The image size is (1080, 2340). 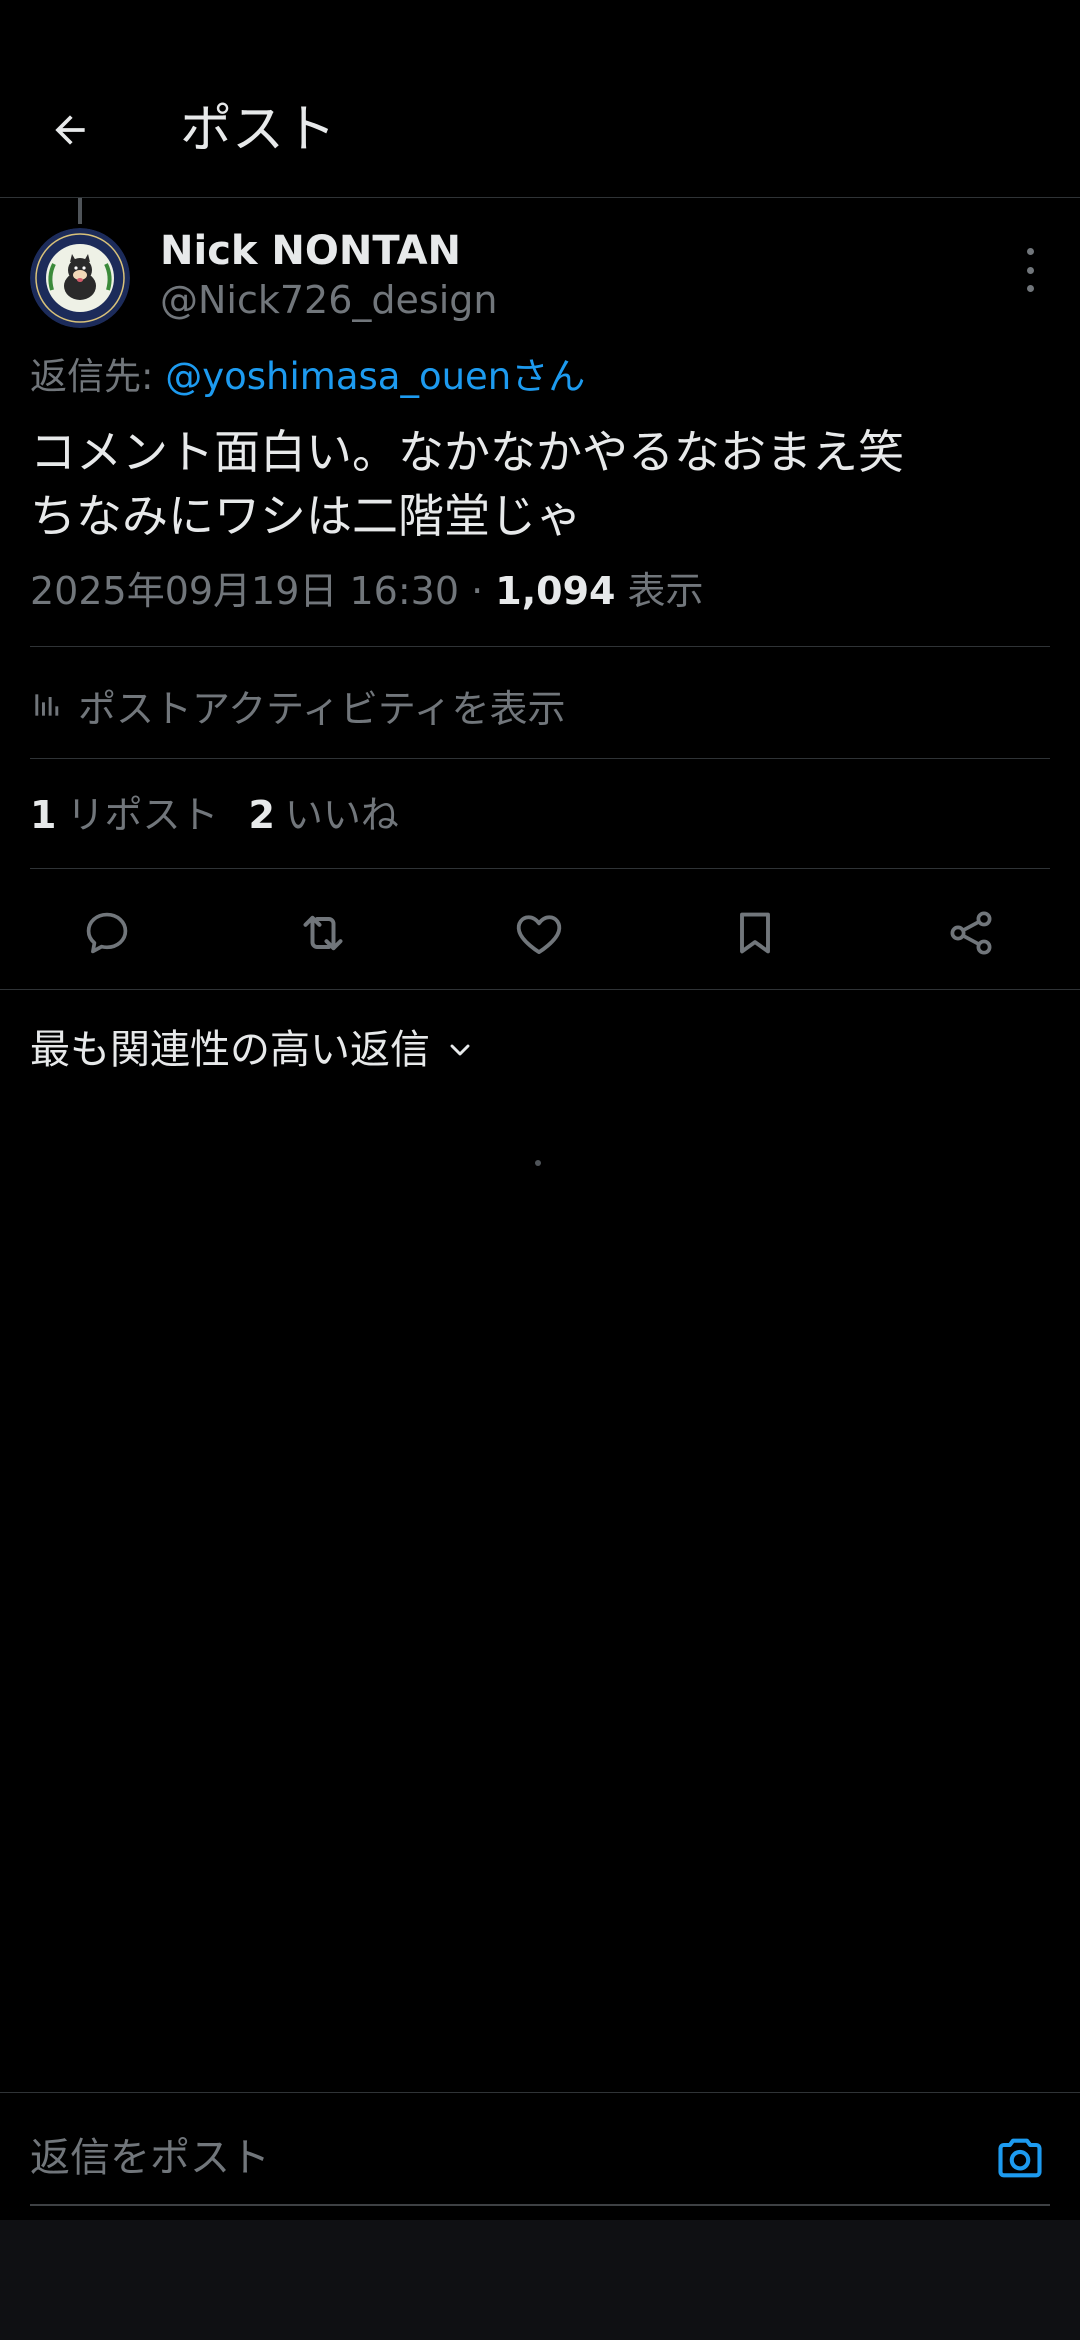 What do you see at coordinates (540, 99) in the screenshot?
I see `top-app-bar: ポスト` at bounding box center [540, 99].